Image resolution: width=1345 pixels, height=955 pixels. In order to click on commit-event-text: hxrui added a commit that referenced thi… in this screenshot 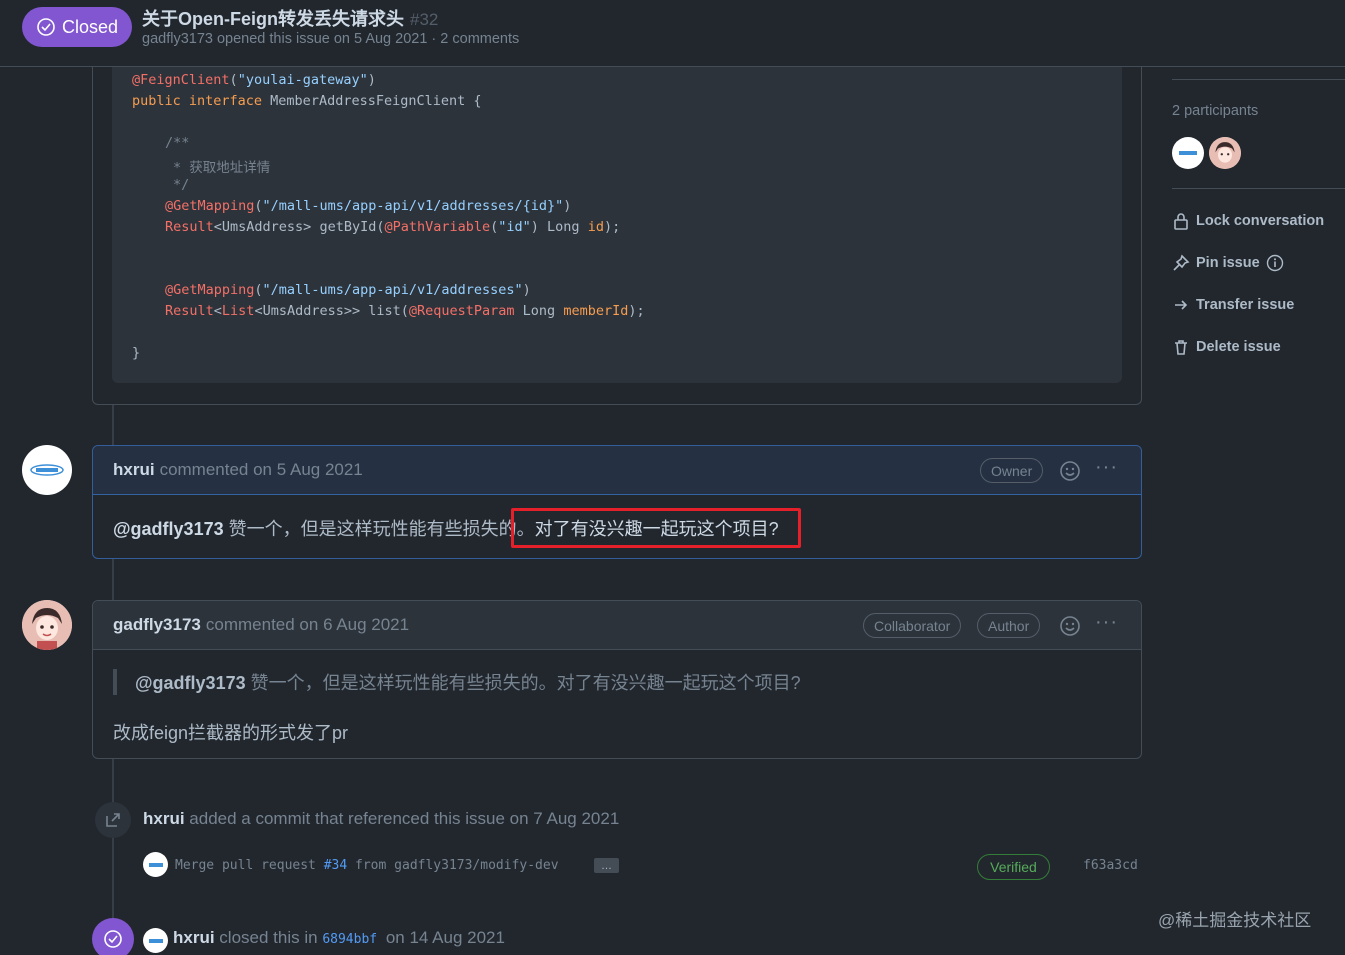, I will do `click(381, 819)`.